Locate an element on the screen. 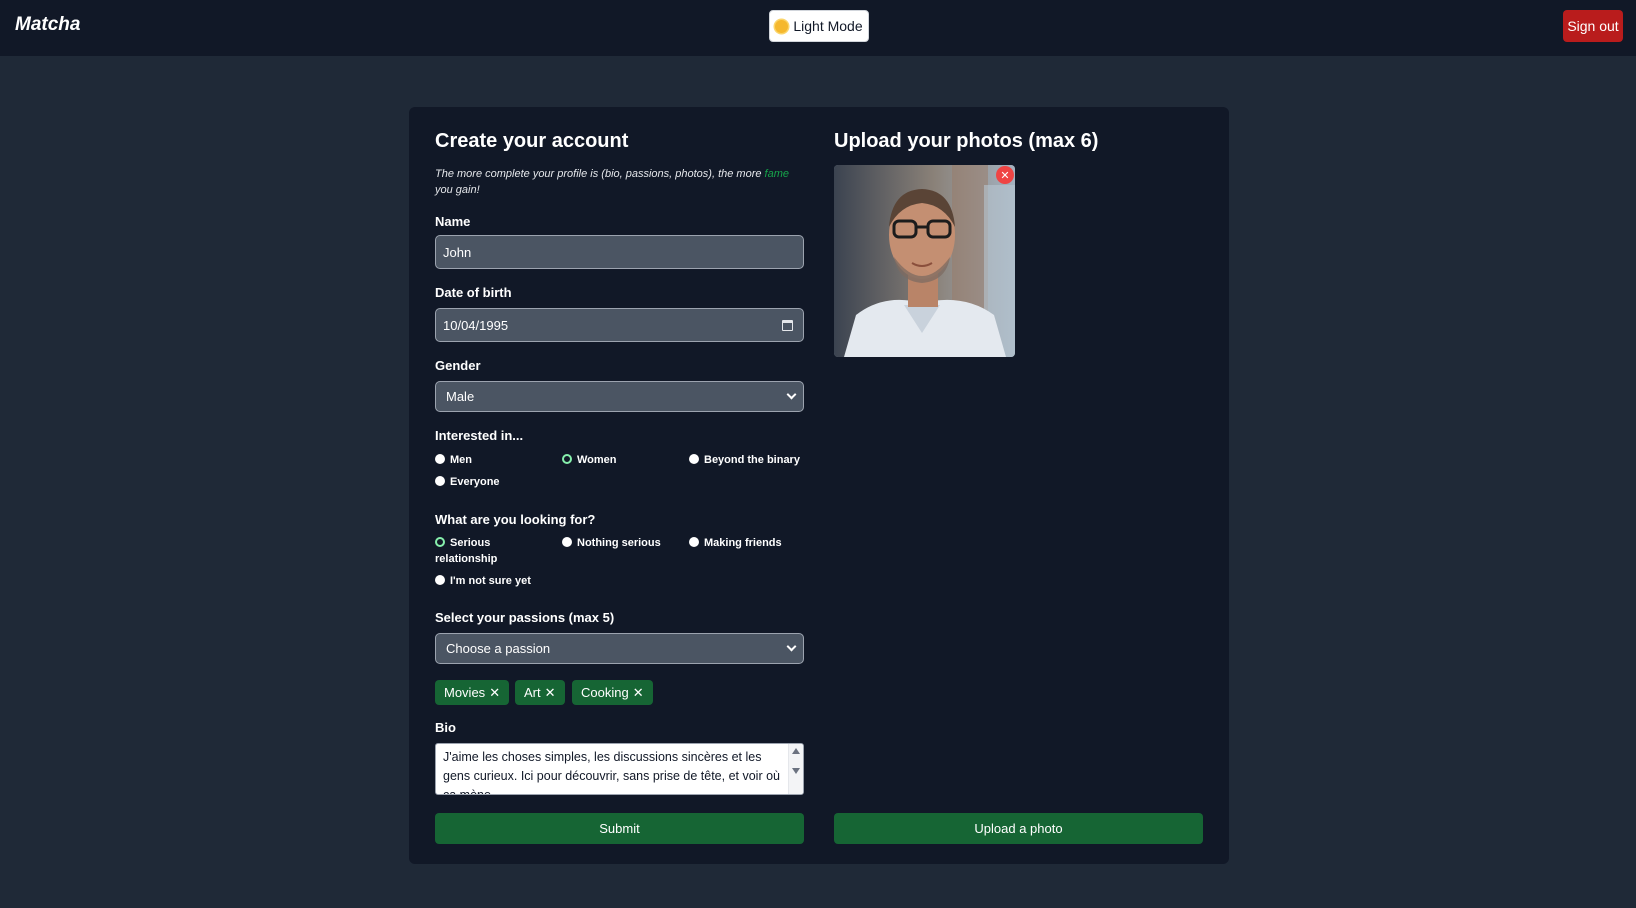  top-bar: Matcha Light Mode Sign out is located at coordinates (818, 28).